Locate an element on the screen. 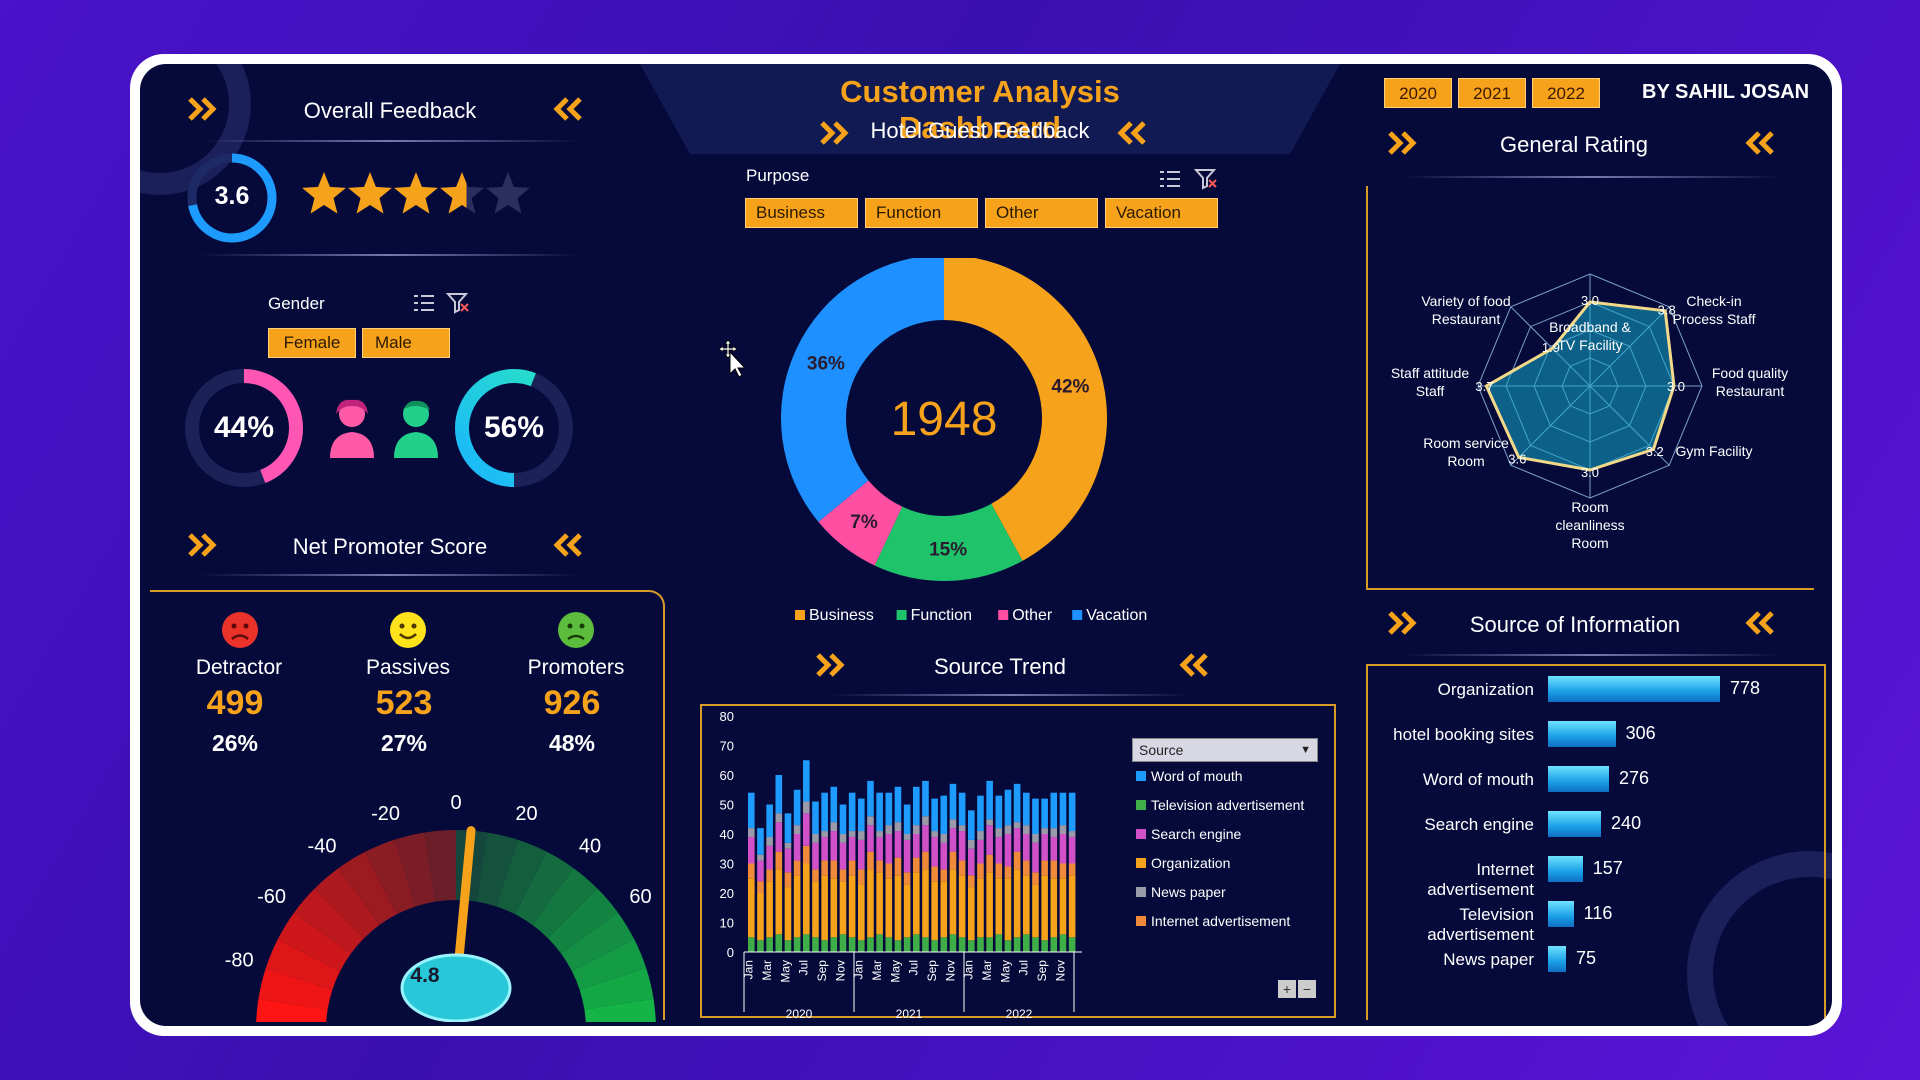 Image resolution: width=1920 pixels, height=1080 pixels. nps-title: Net Promoter Score is located at coordinates (390, 546).